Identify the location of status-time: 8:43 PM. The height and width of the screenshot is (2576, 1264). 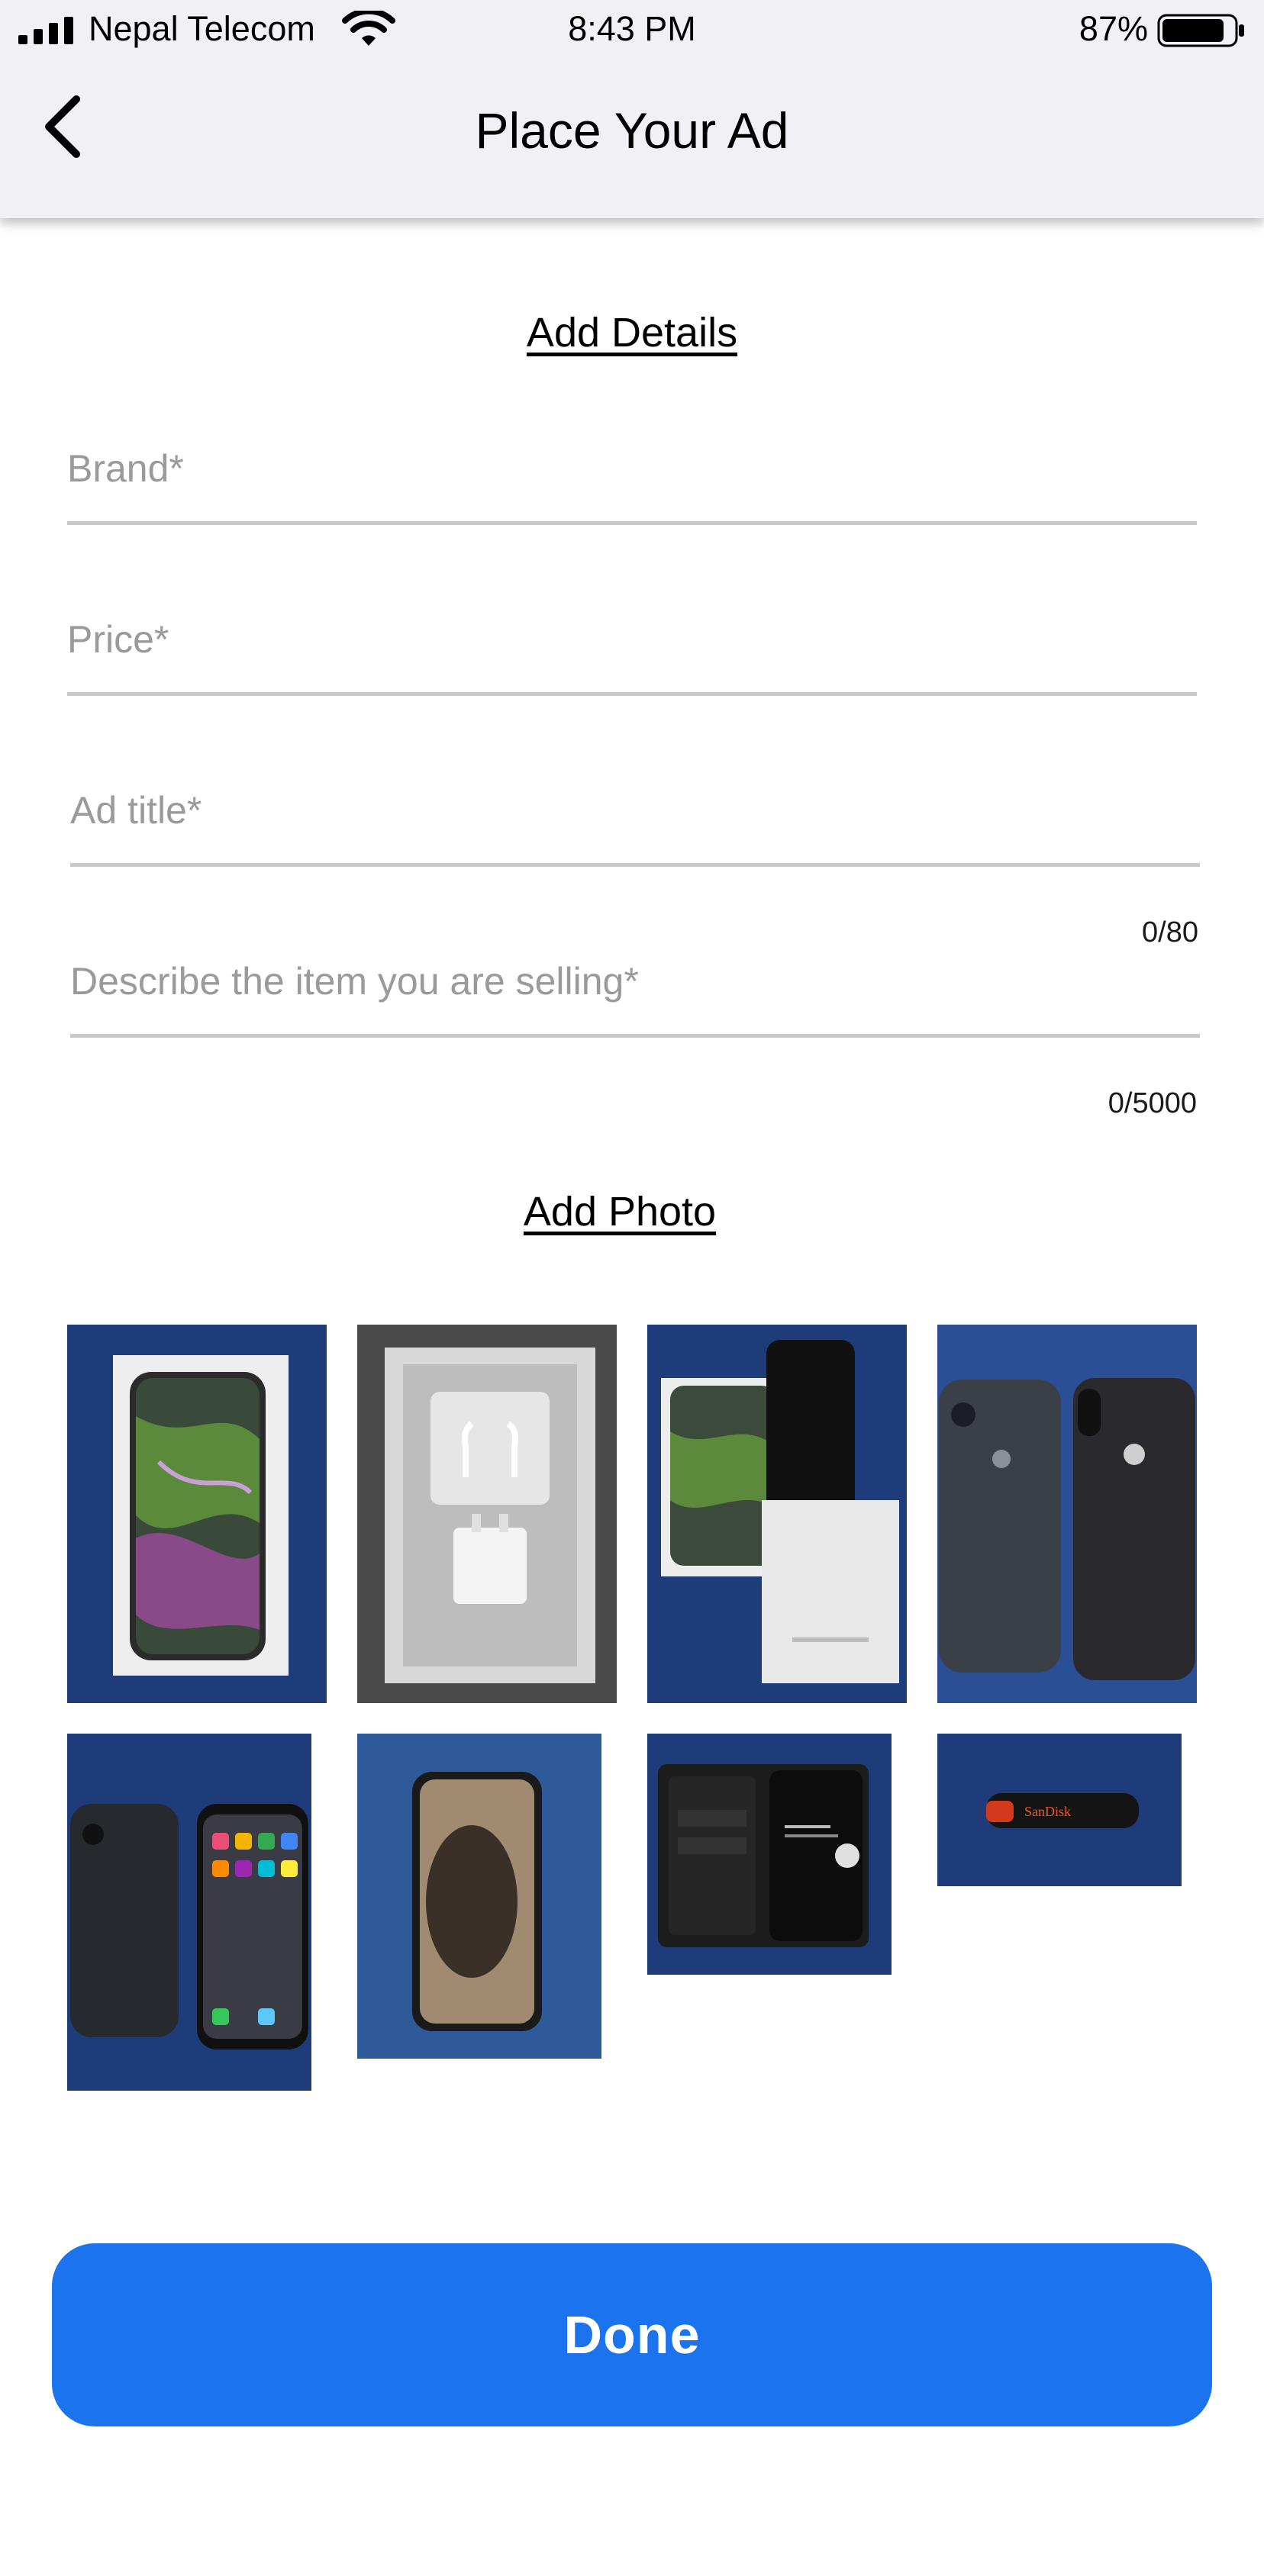
(632, 28).